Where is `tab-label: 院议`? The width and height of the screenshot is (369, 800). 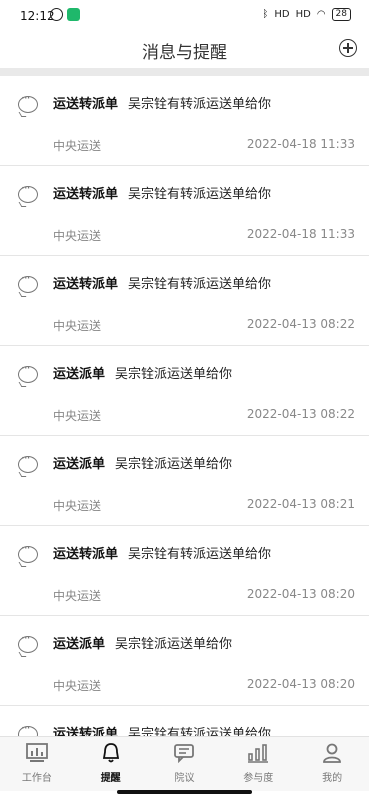
tab-label: 院议 is located at coordinates (184, 778).